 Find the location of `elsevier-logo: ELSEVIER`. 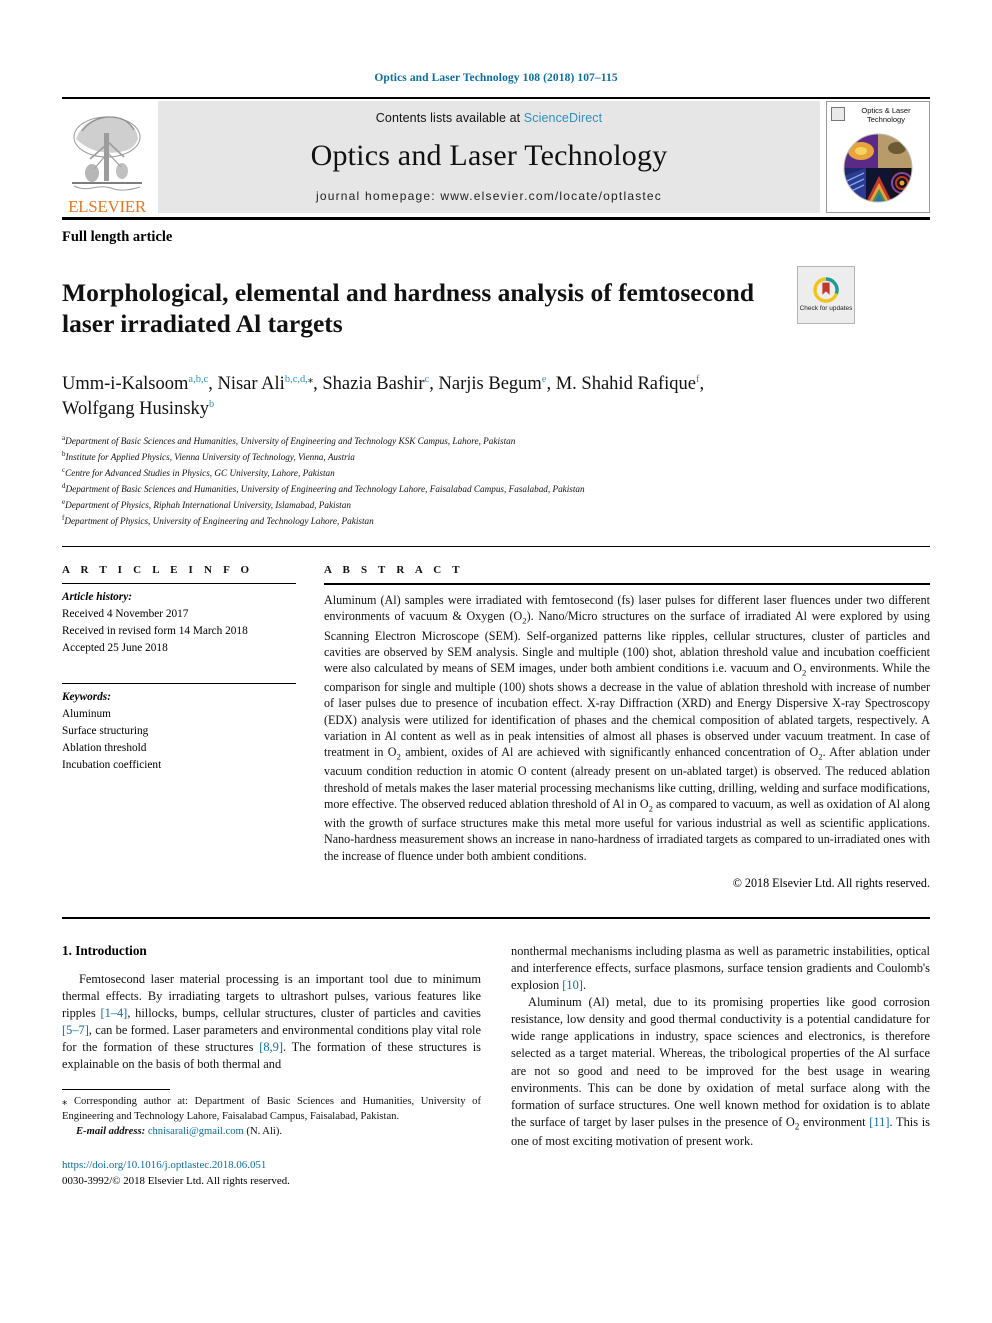

elsevier-logo: ELSEVIER is located at coordinates (107, 158).